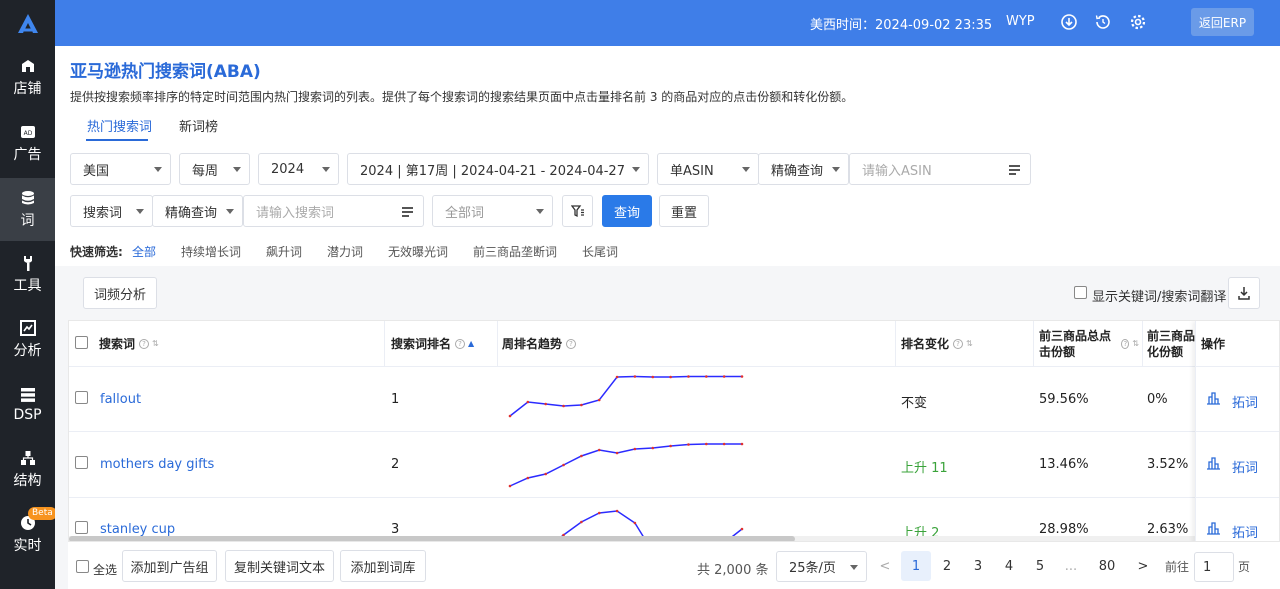 This screenshot has width=1280, height=589. Describe the element at coordinates (492, 211) in the screenshot. I see `term-category-select: 全部词` at that location.